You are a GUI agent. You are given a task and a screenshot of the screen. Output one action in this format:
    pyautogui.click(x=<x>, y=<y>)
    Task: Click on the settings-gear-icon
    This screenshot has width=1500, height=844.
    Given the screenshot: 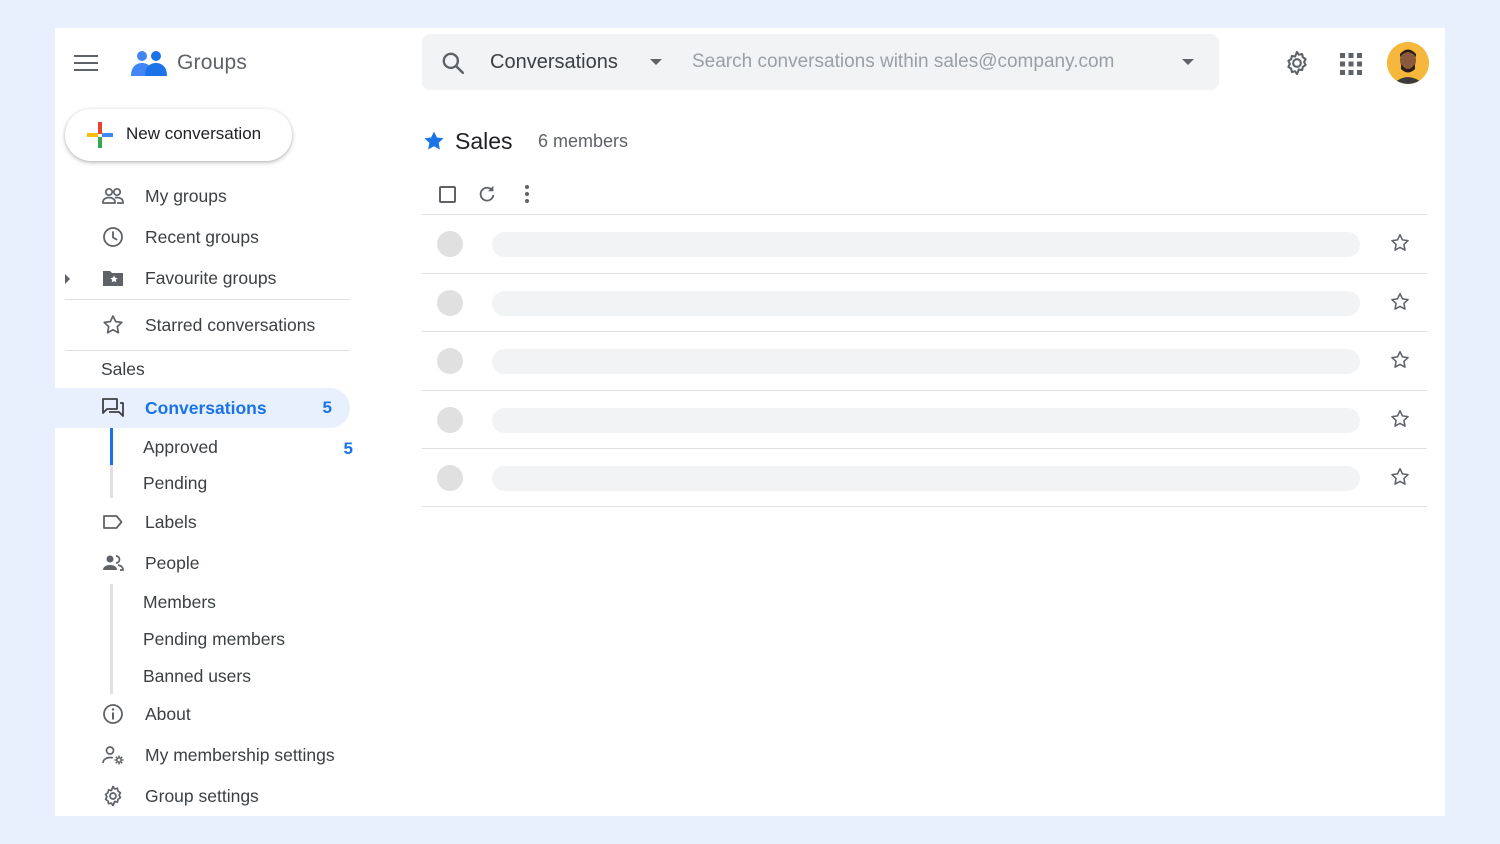 What is the action you would take?
    pyautogui.click(x=1297, y=63)
    